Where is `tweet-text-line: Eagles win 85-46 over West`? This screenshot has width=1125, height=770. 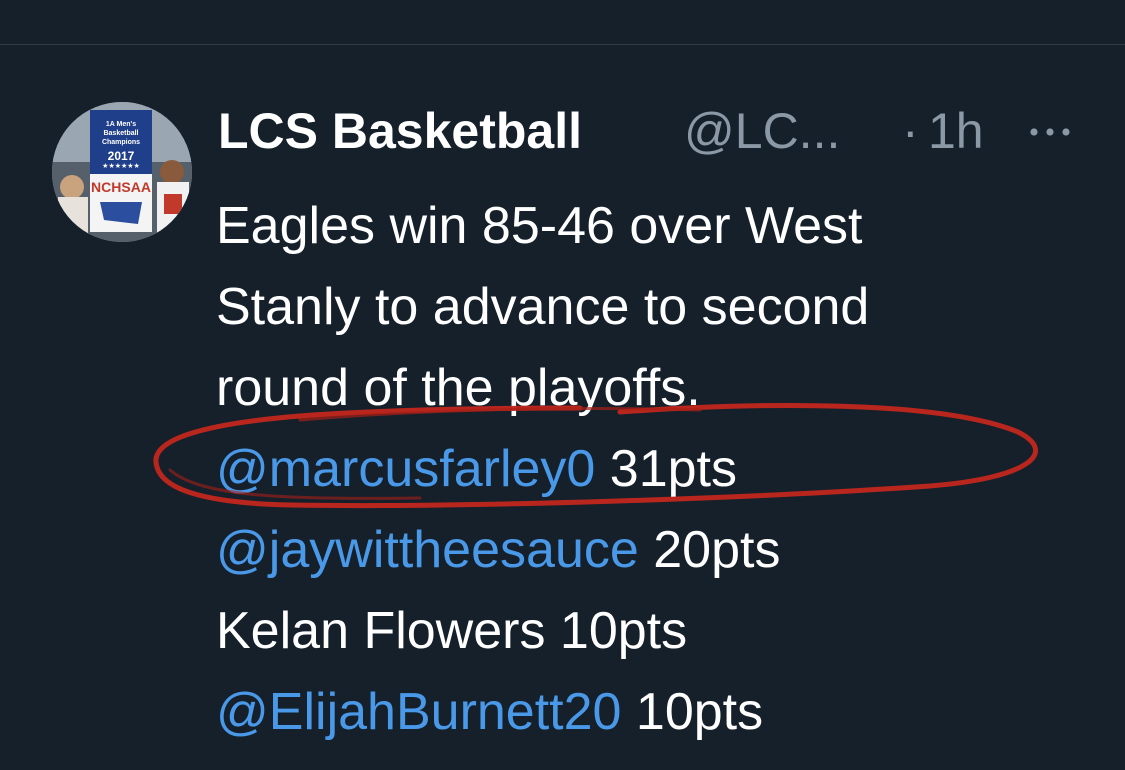
tweet-text-line: Eagles win 85-46 over West is located at coordinates (539, 226).